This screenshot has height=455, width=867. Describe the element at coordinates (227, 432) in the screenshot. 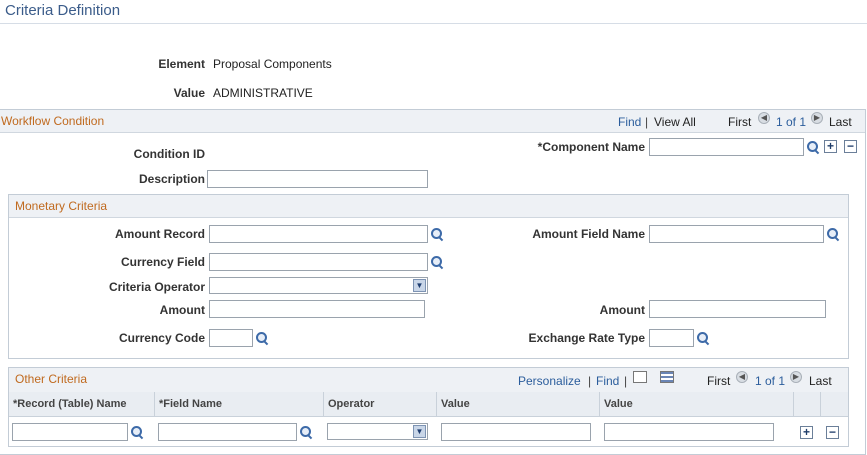

I see `field-name-input` at that location.